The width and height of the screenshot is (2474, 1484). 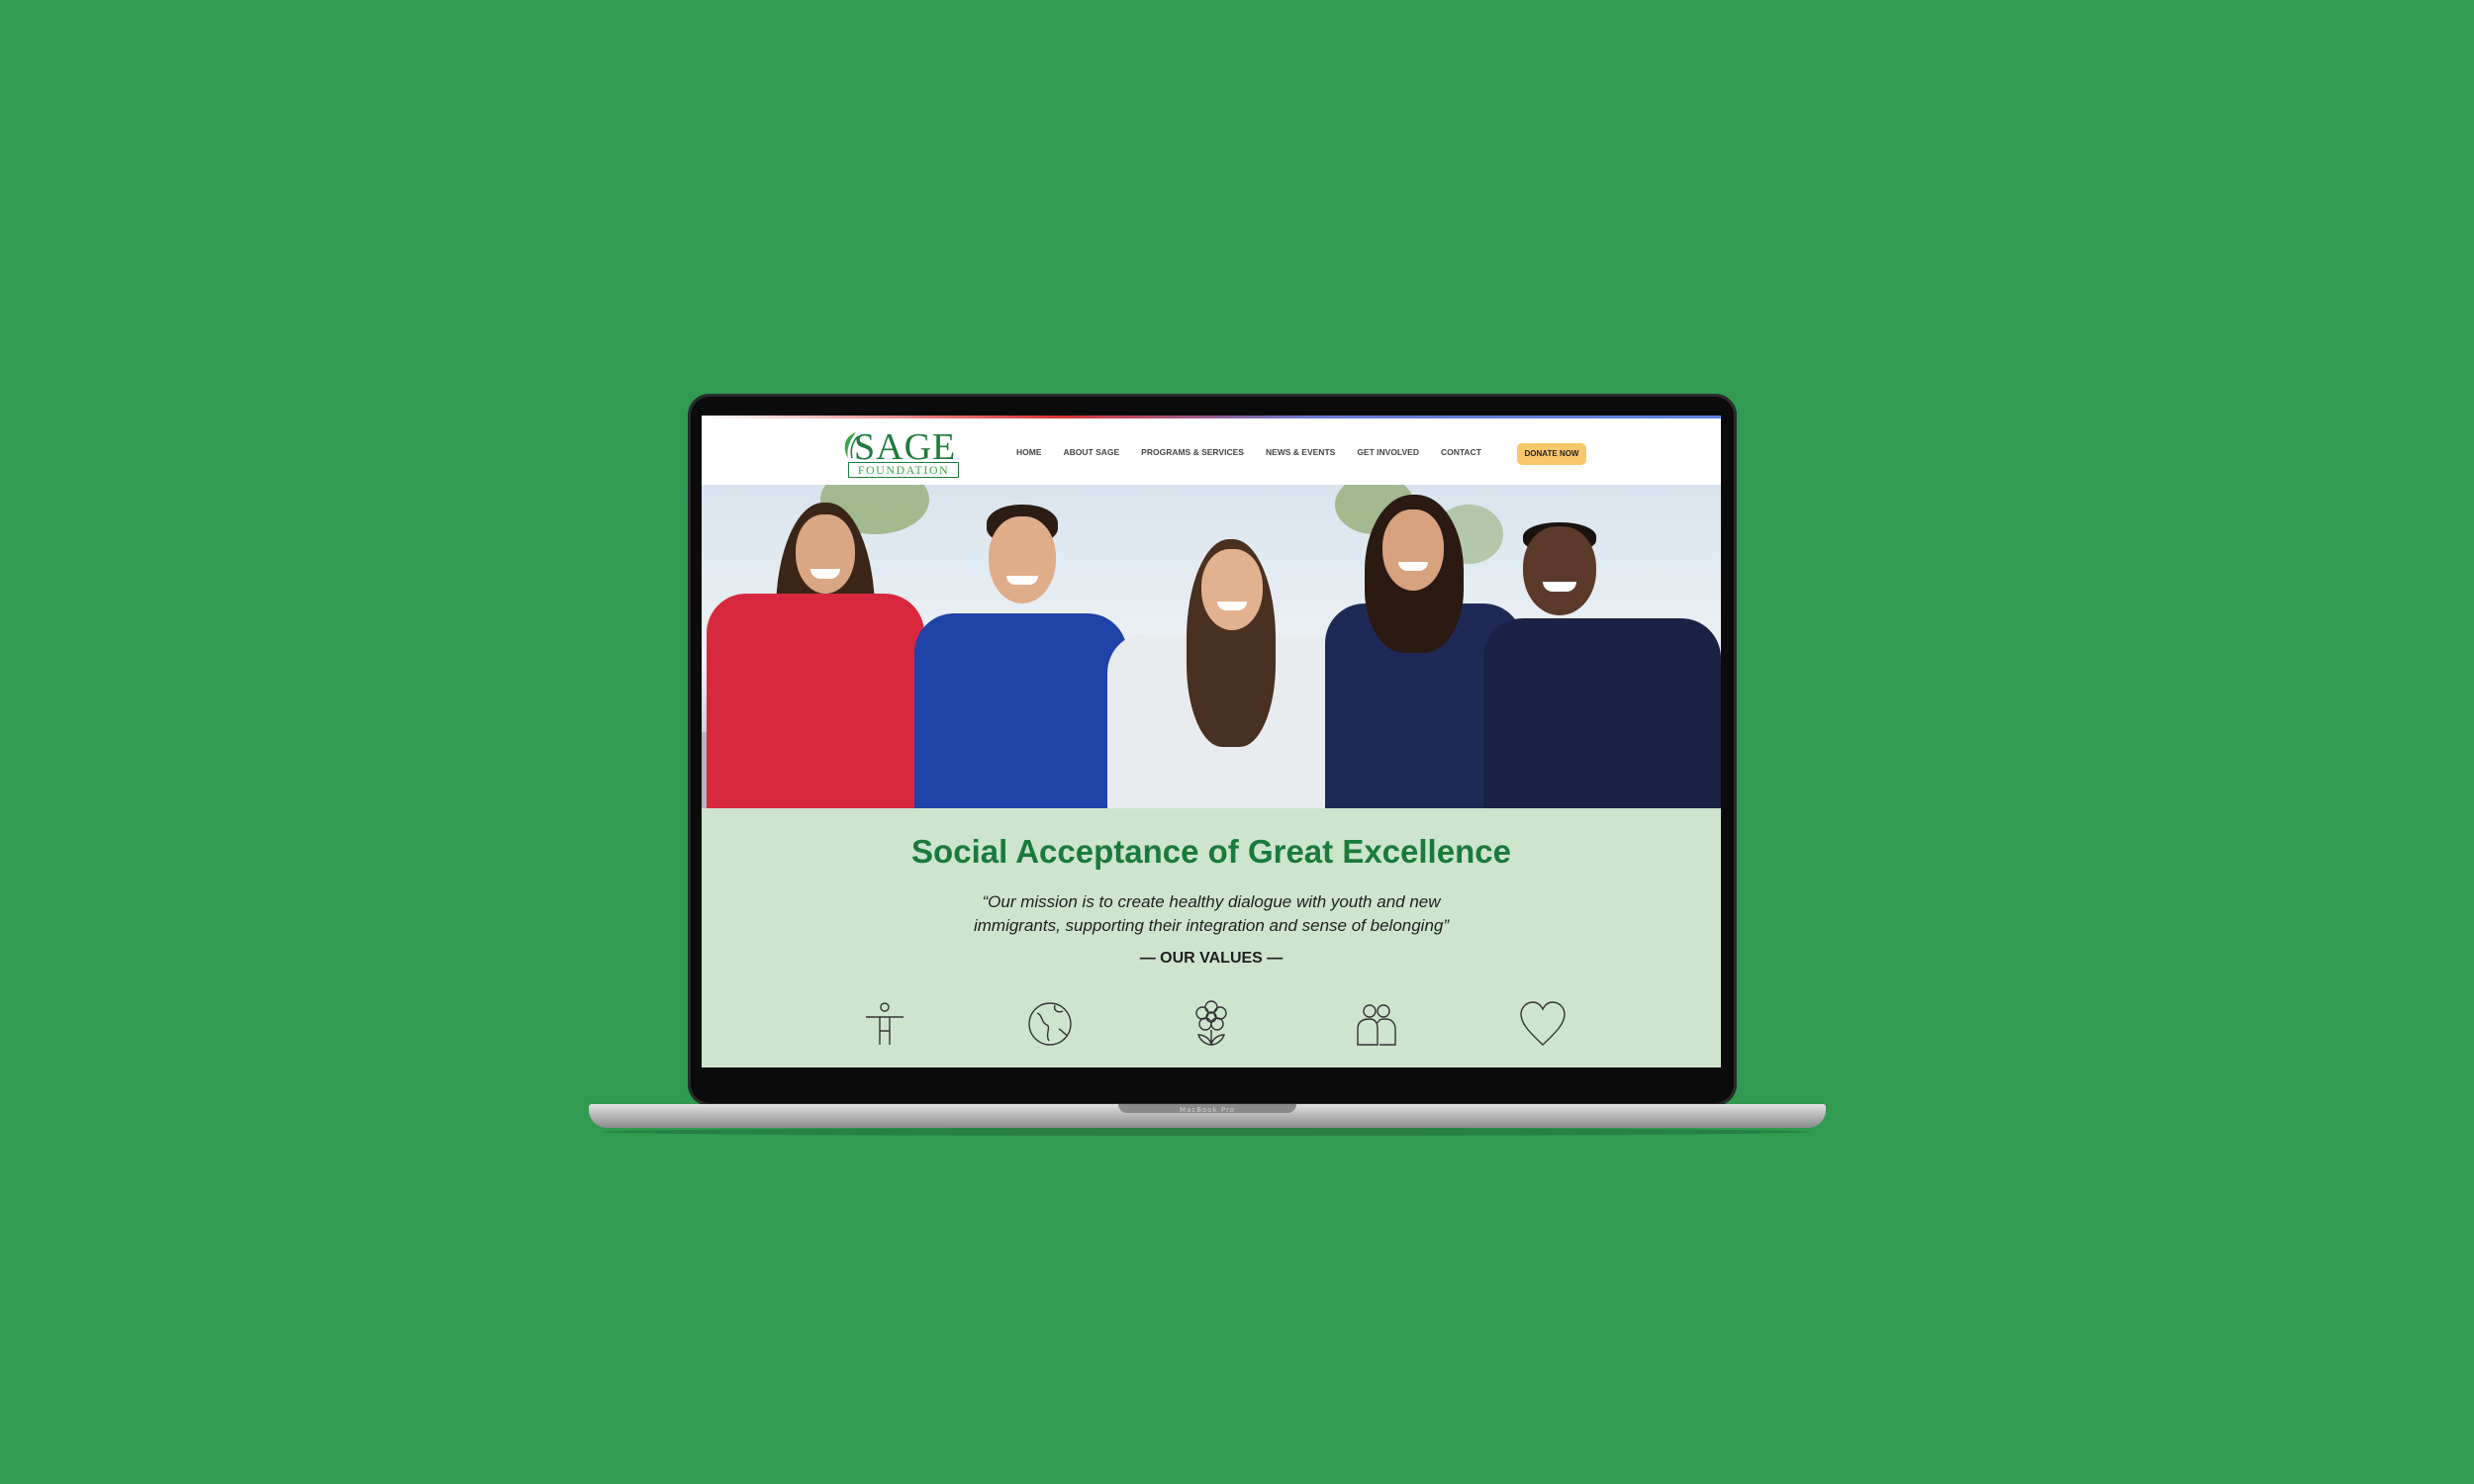 I want to click on nav-item-contact: CONTACT, so click(x=1461, y=452).